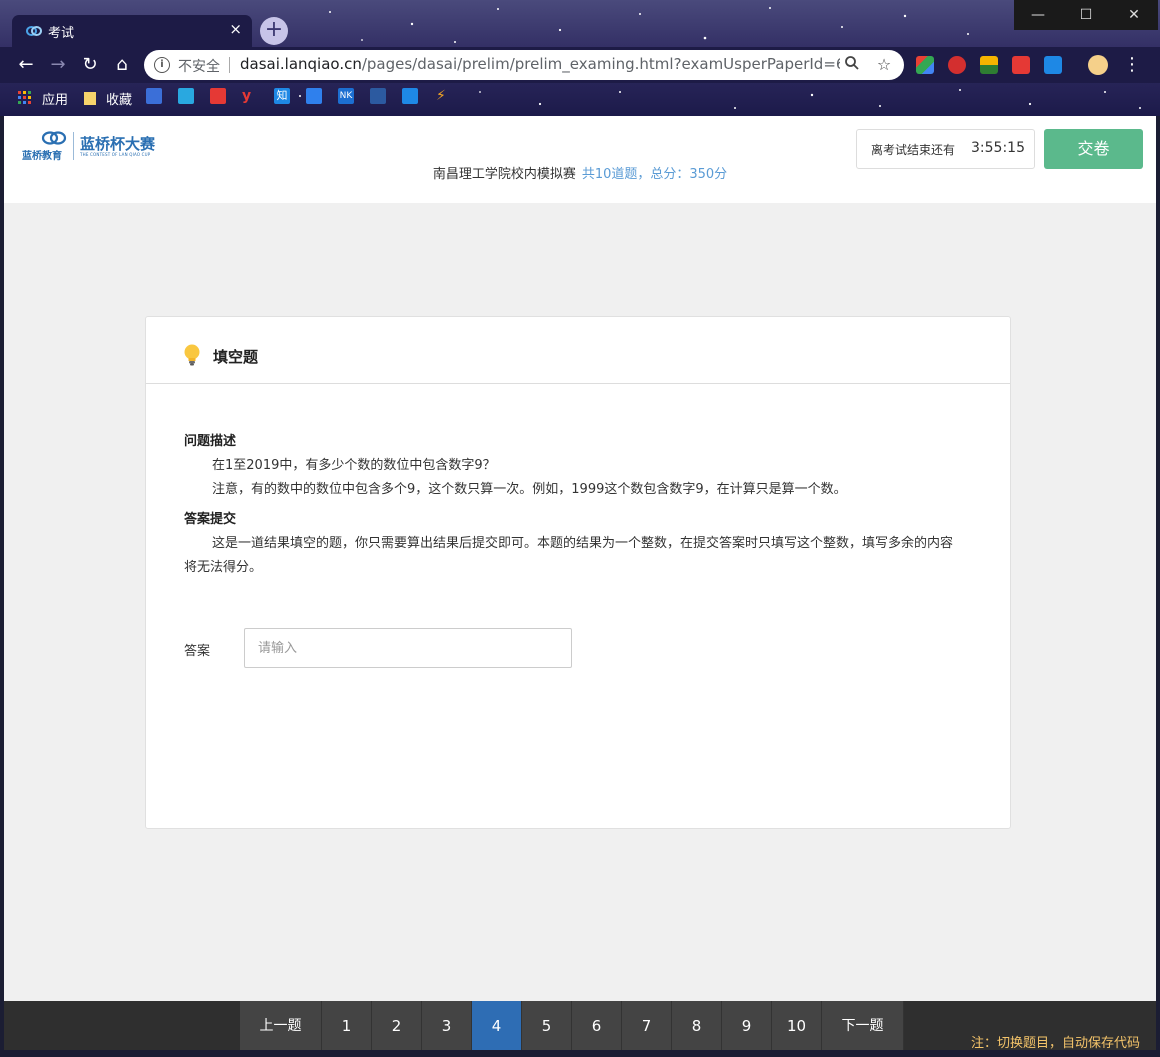 This screenshot has width=1160, height=1057. Describe the element at coordinates (697, 1025) in the screenshot. I see `page-button-8: 8` at that location.